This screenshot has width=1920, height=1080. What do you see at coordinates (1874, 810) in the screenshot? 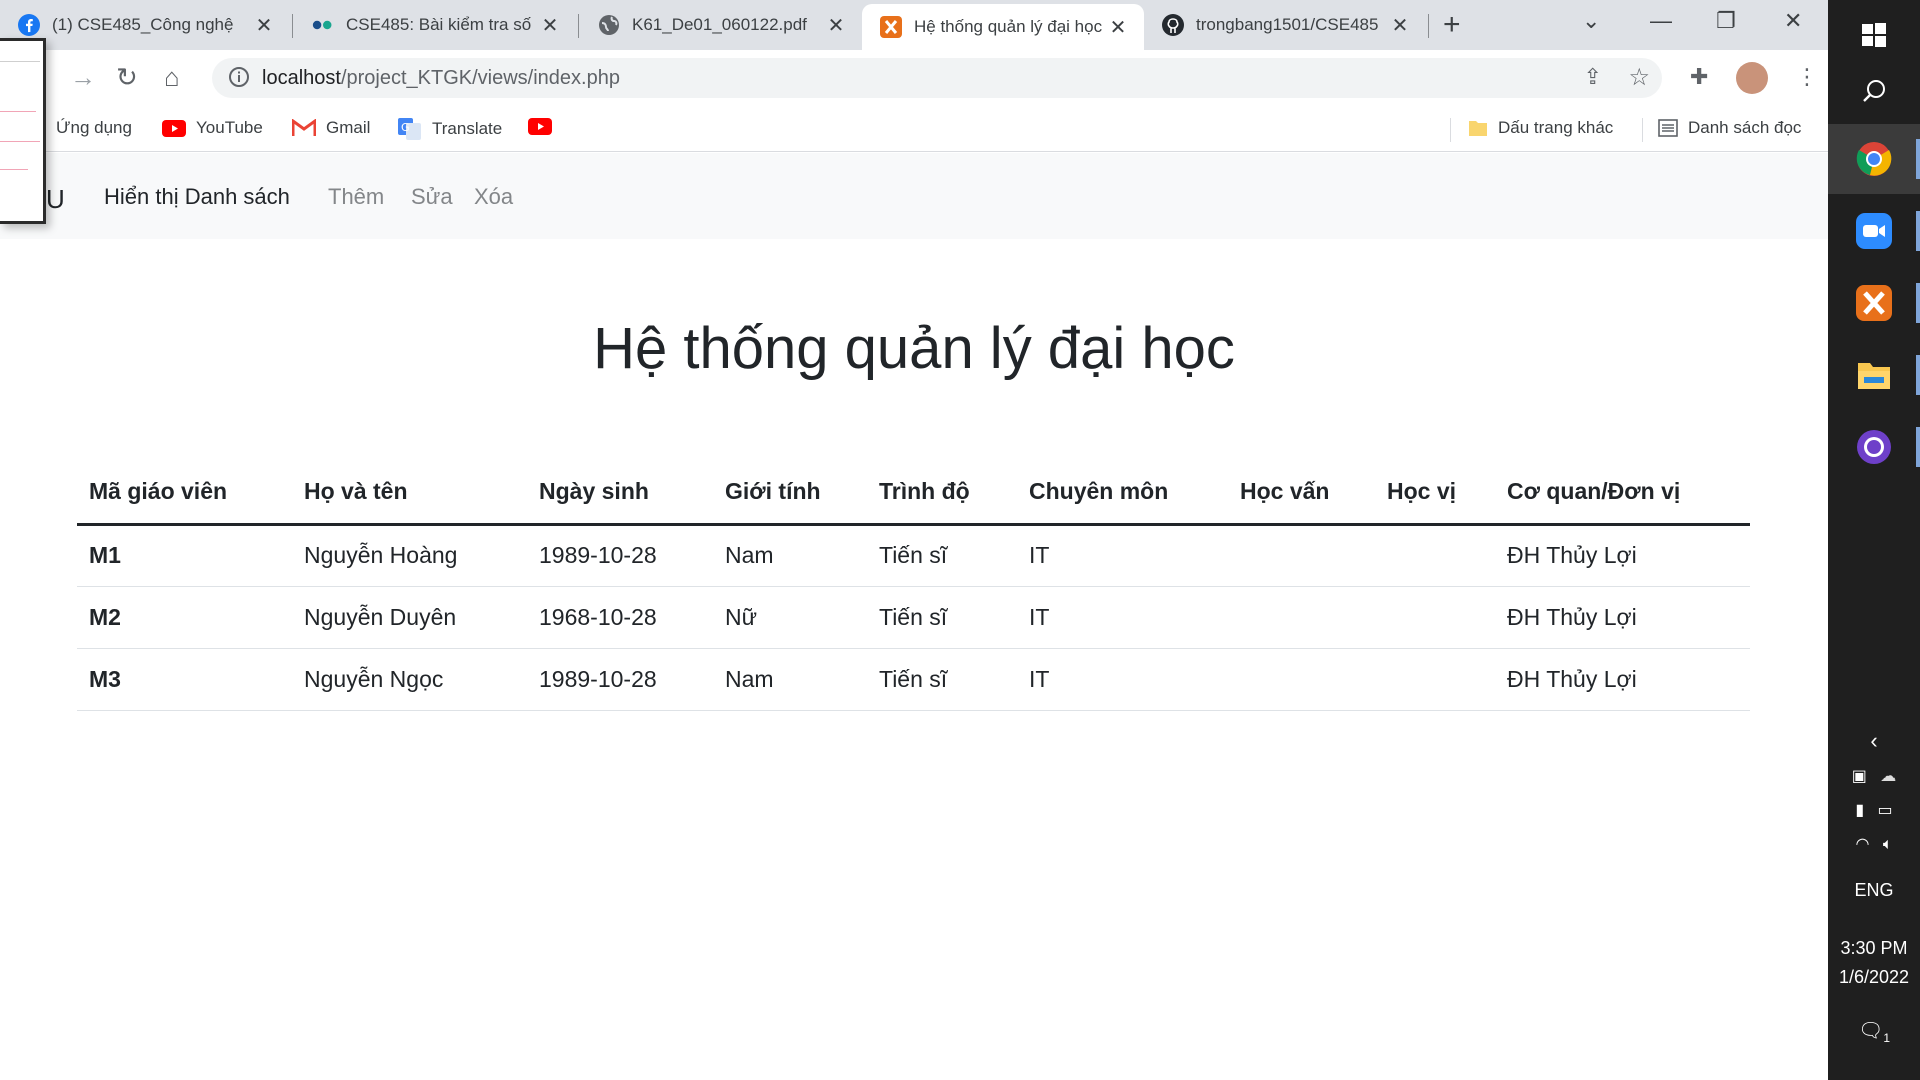
I see `tray-icons-row-2: ▮ ▭` at bounding box center [1874, 810].